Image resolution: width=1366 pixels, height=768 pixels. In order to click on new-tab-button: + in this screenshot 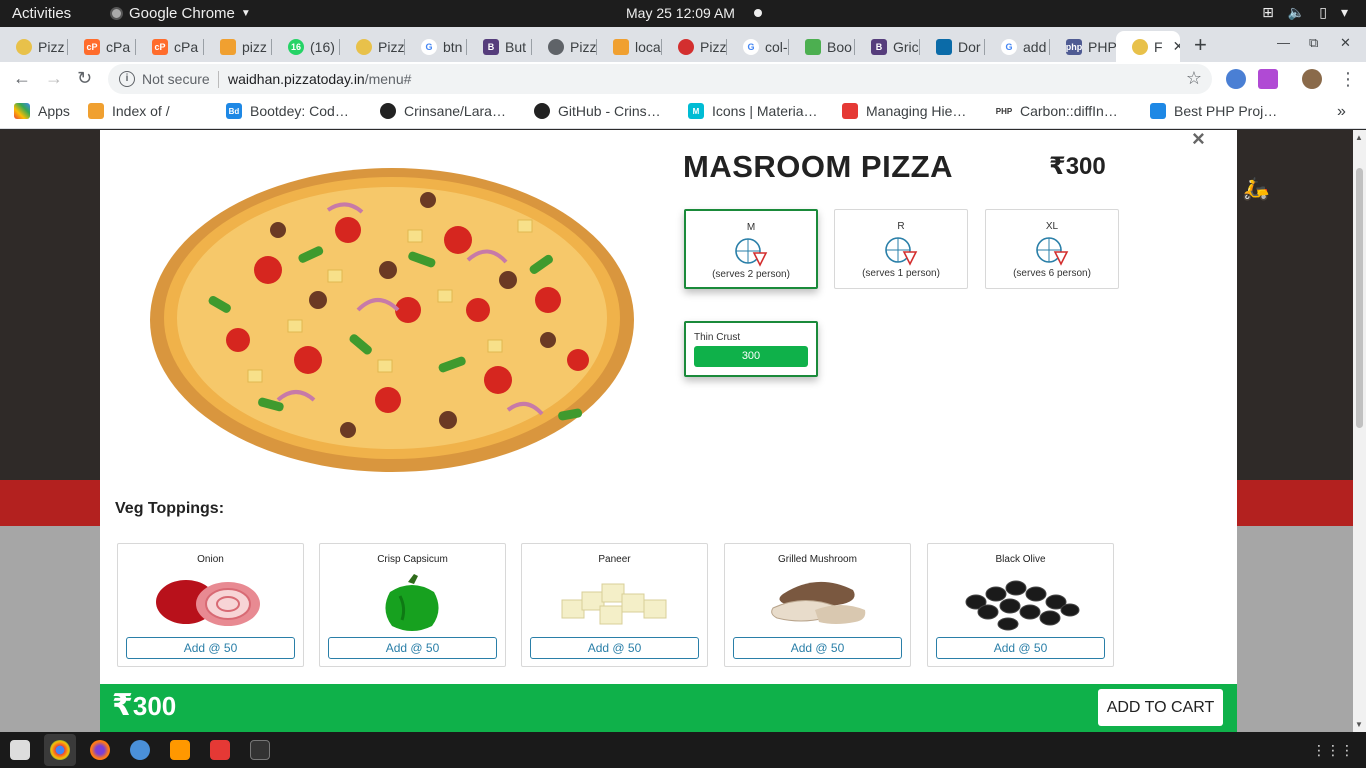, I will do `click(1200, 45)`.